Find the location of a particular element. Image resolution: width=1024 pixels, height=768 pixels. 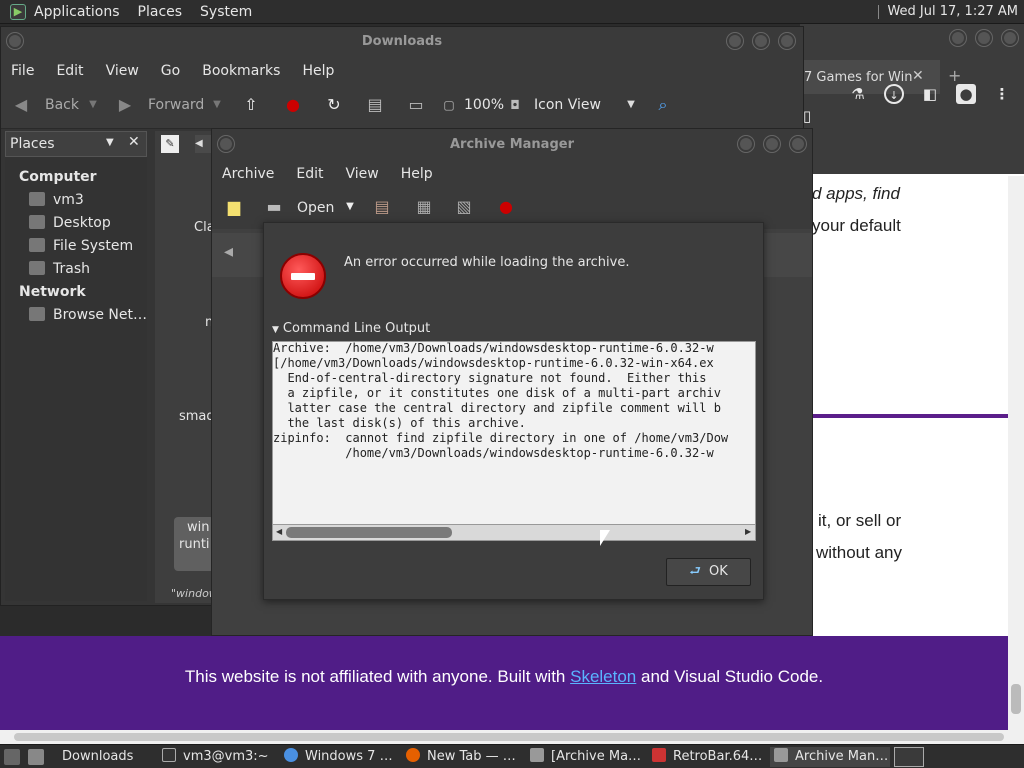

clock: Wed Jul 17, 1:27 AM is located at coordinates (948, 11).